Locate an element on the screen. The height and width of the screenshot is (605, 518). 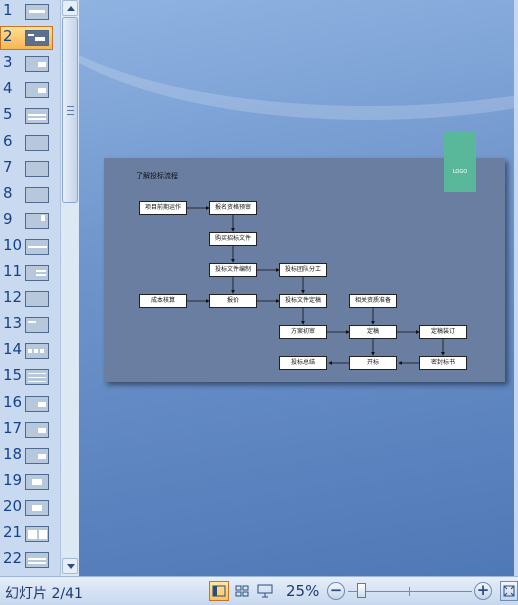
scrollbar-thumb is located at coordinates (70, 110).